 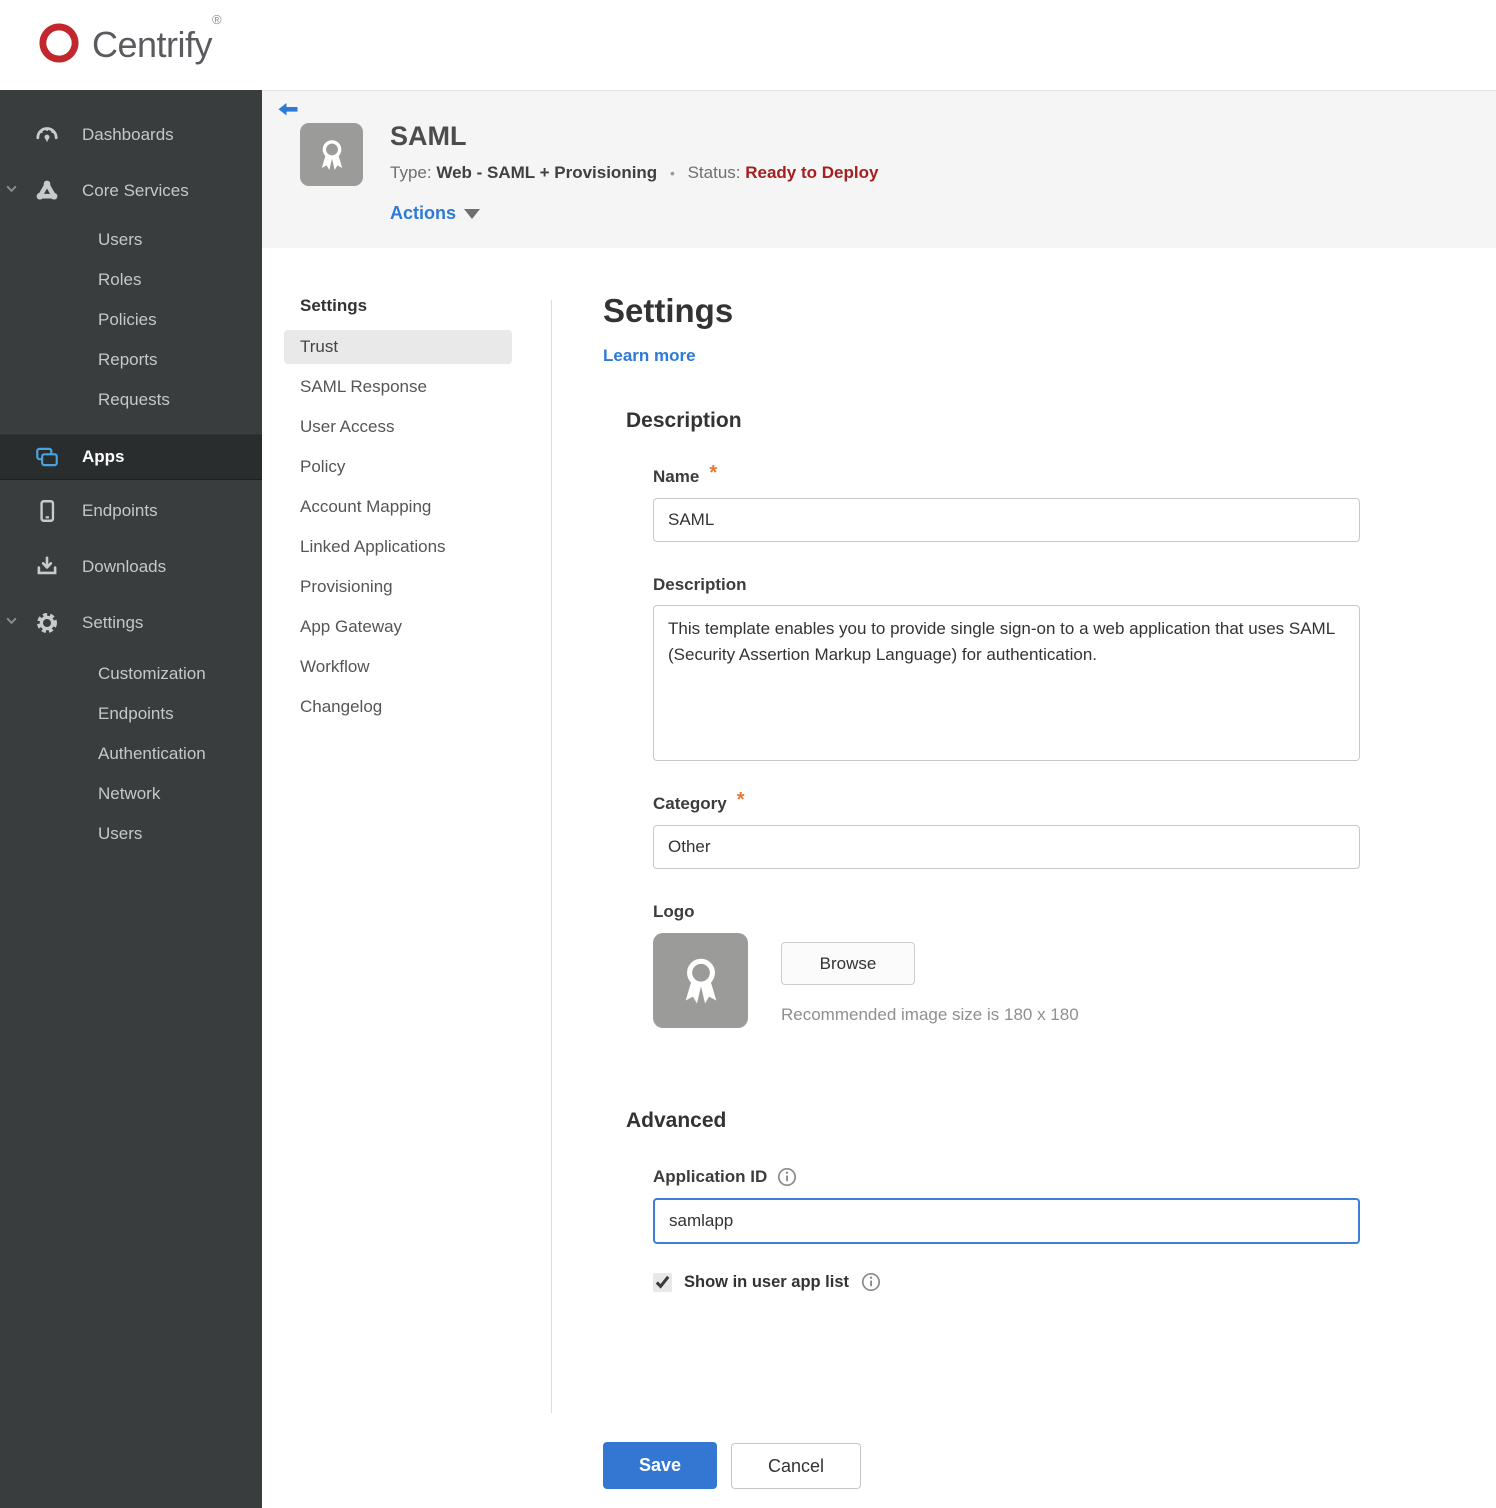 What do you see at coordinates (428, 136) in the screenshot?
I see `app-title: SAML` at bounding box center [428, 136].